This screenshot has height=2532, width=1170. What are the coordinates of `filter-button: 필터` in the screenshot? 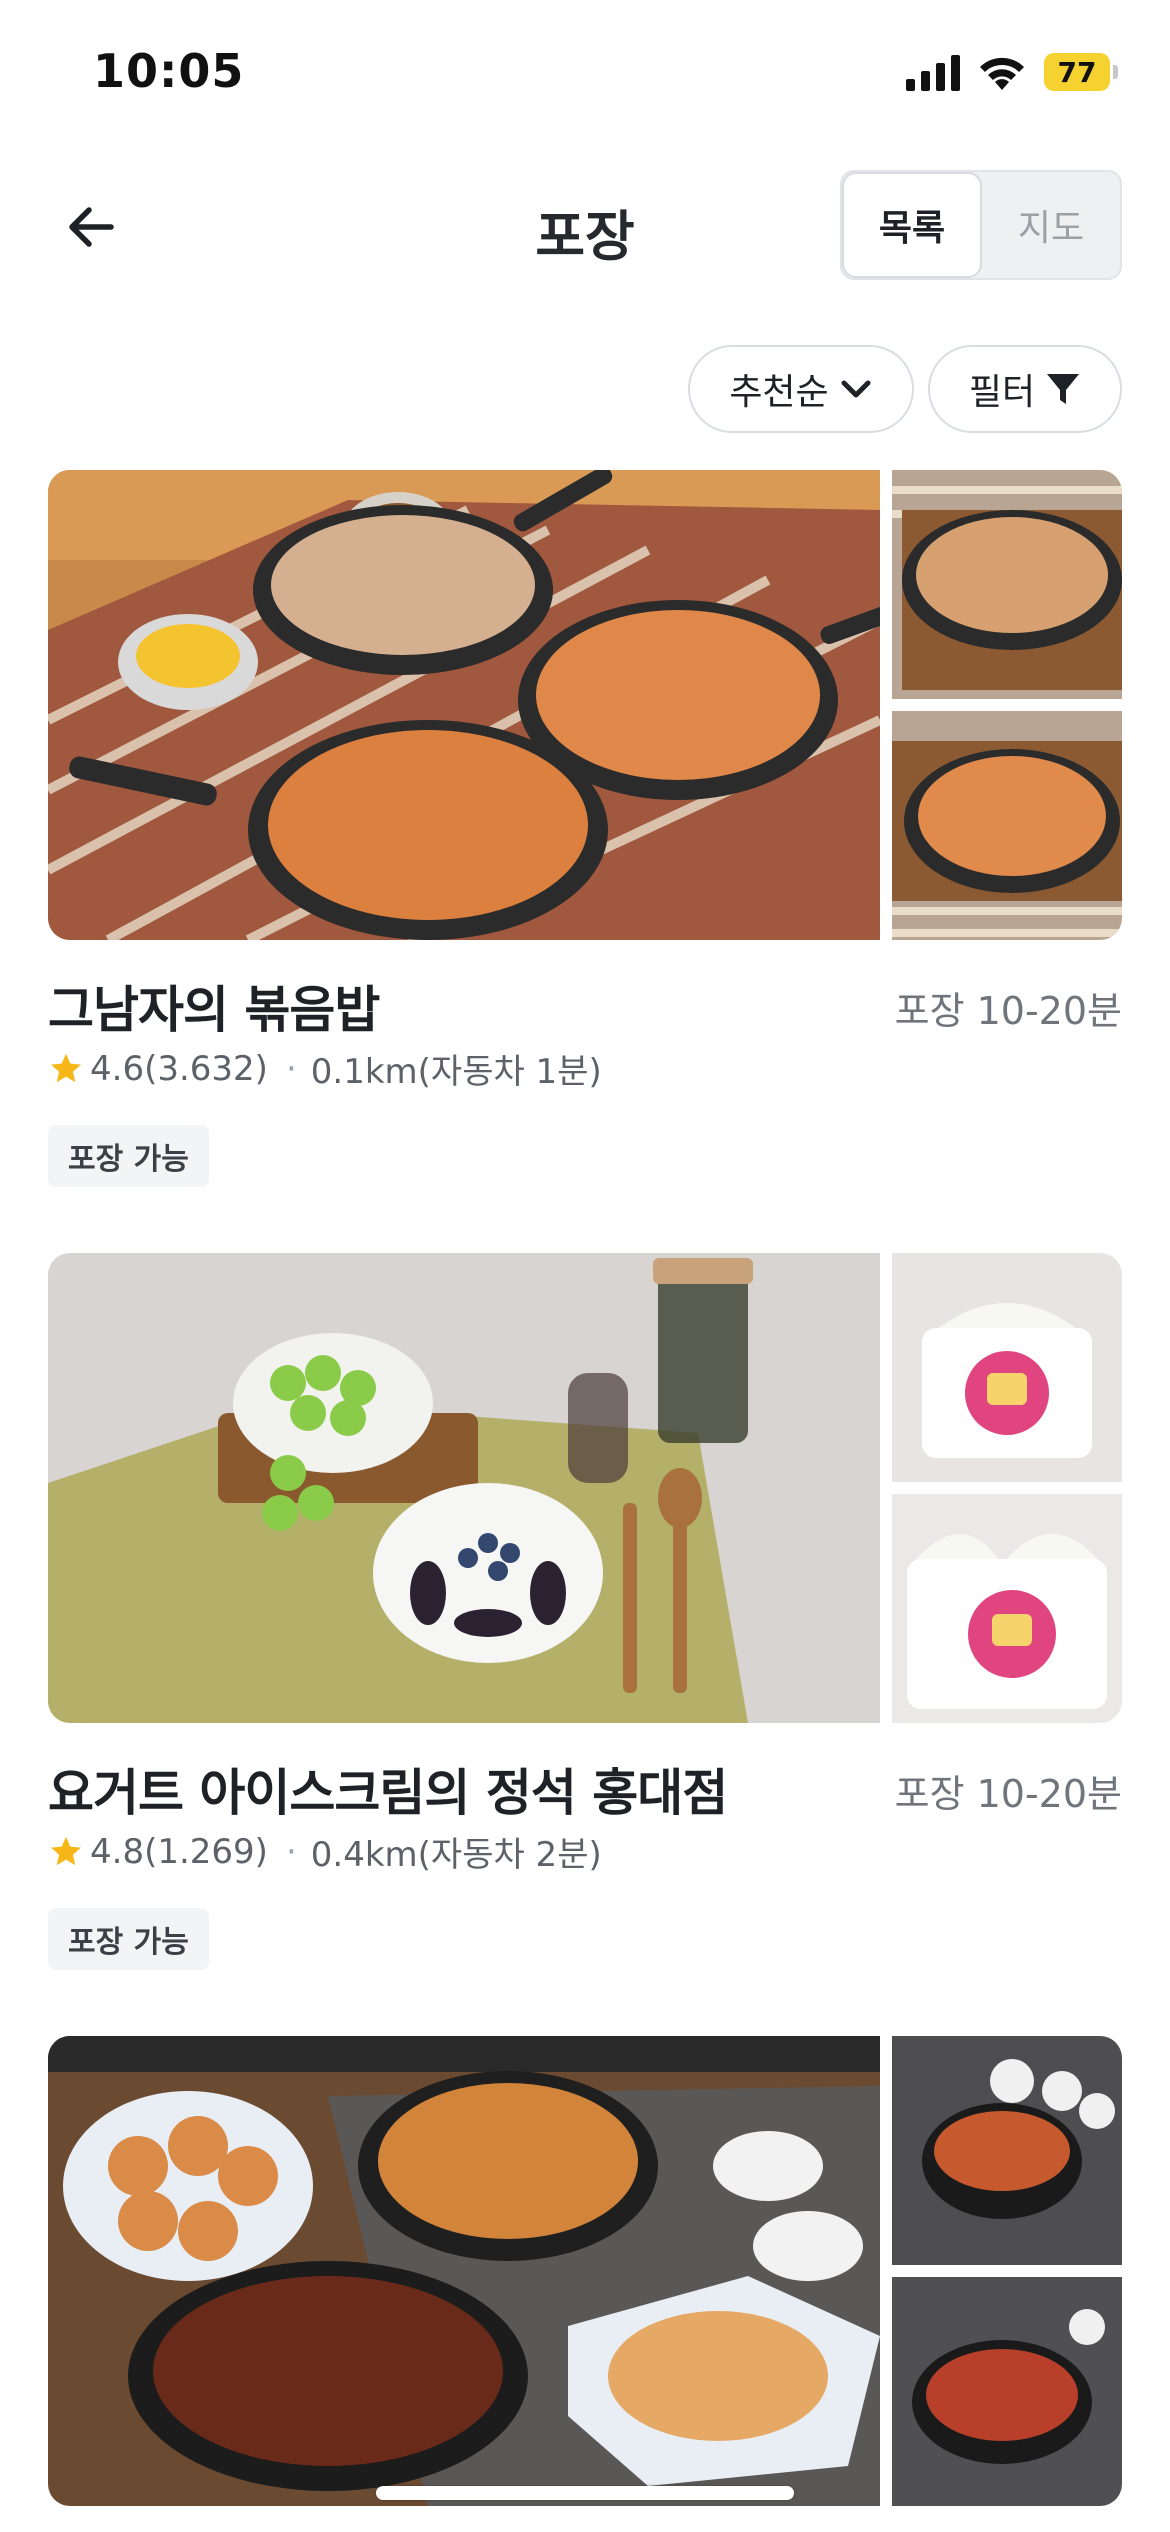 It's located at (1025, 389).